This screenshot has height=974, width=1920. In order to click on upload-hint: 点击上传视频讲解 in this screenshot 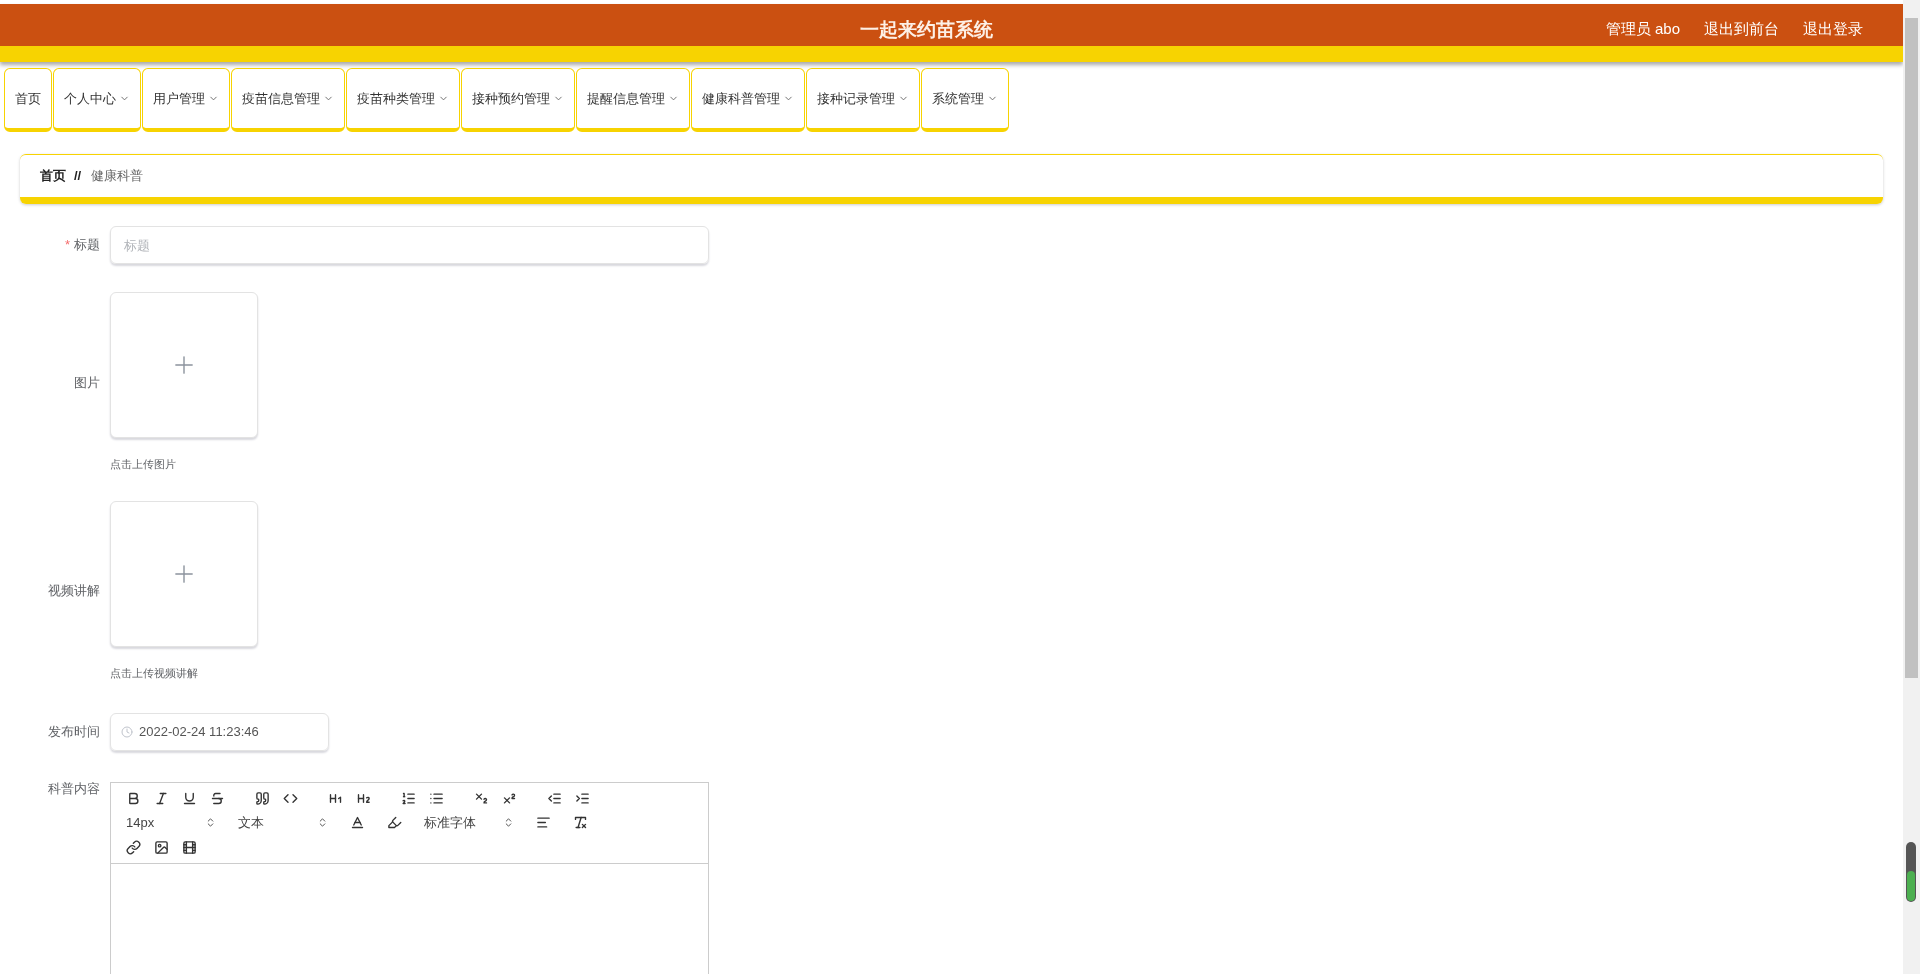, I will do `click(154, 673)`.